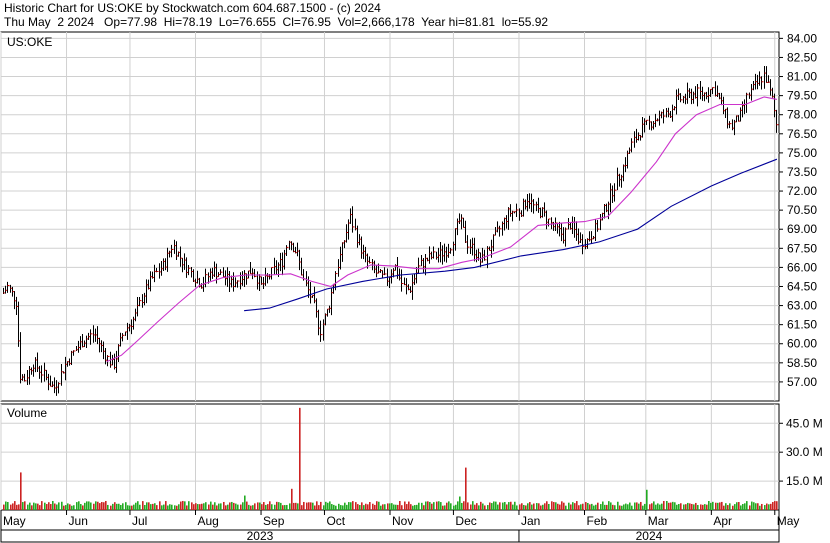  I want to click on month-label: Sep, so click(274, 521).